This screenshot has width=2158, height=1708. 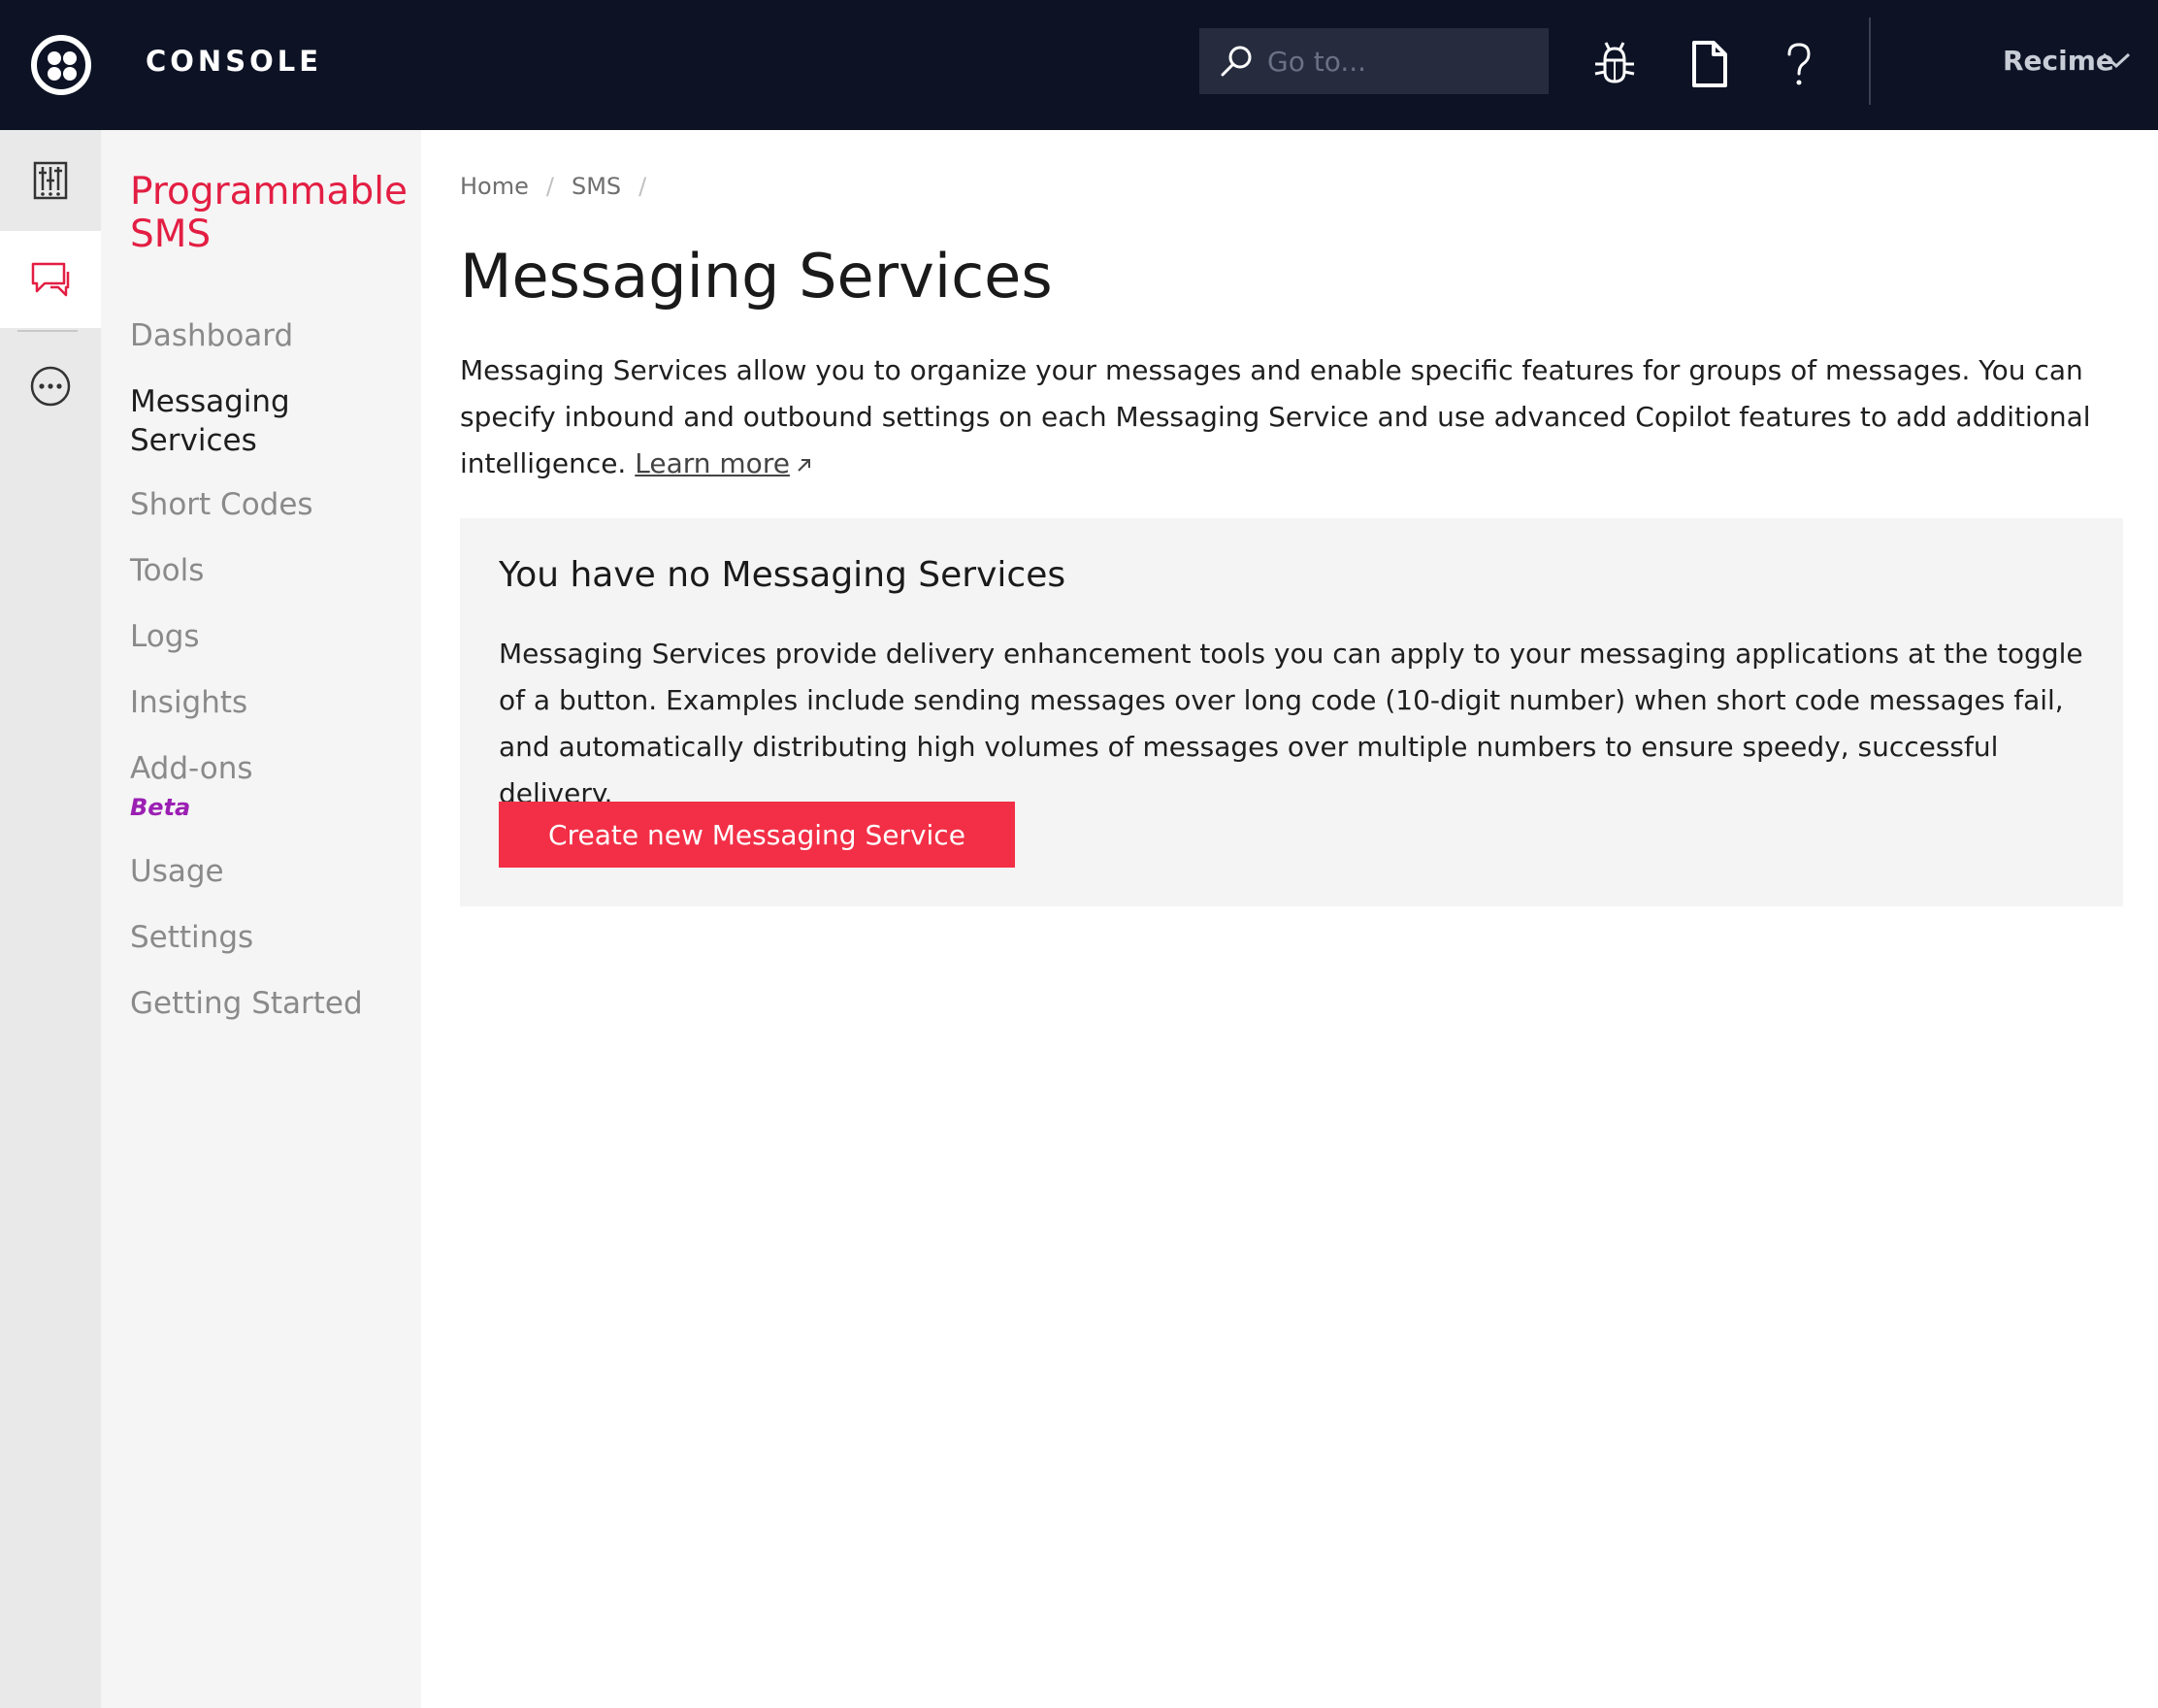 What do you see at coordinates (1079, 65) in the screenshot?
I see `top-bar: CONSOLE Recime` at bounding box center [1079, 65].